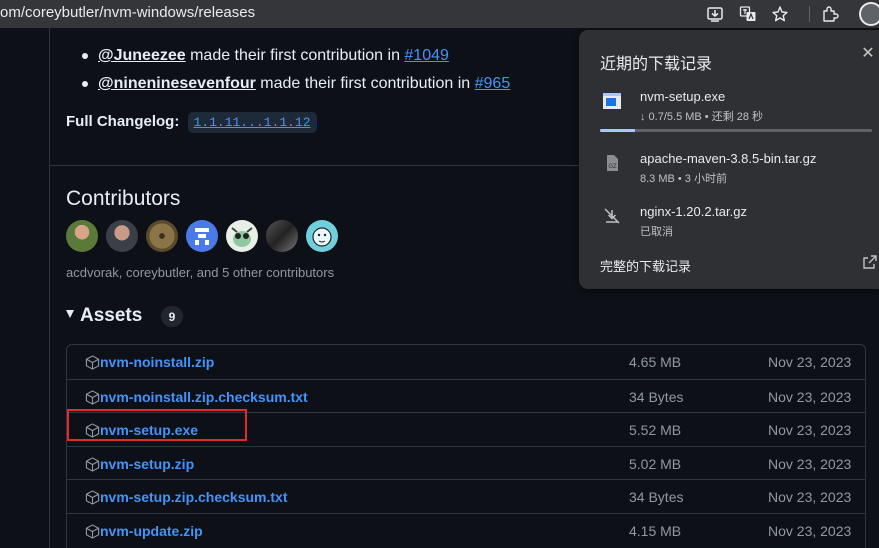 The image size is (879, 548). Describe the element at coordinates (736, 130) in the screenshot. I see `download-progress-bar` at that location.